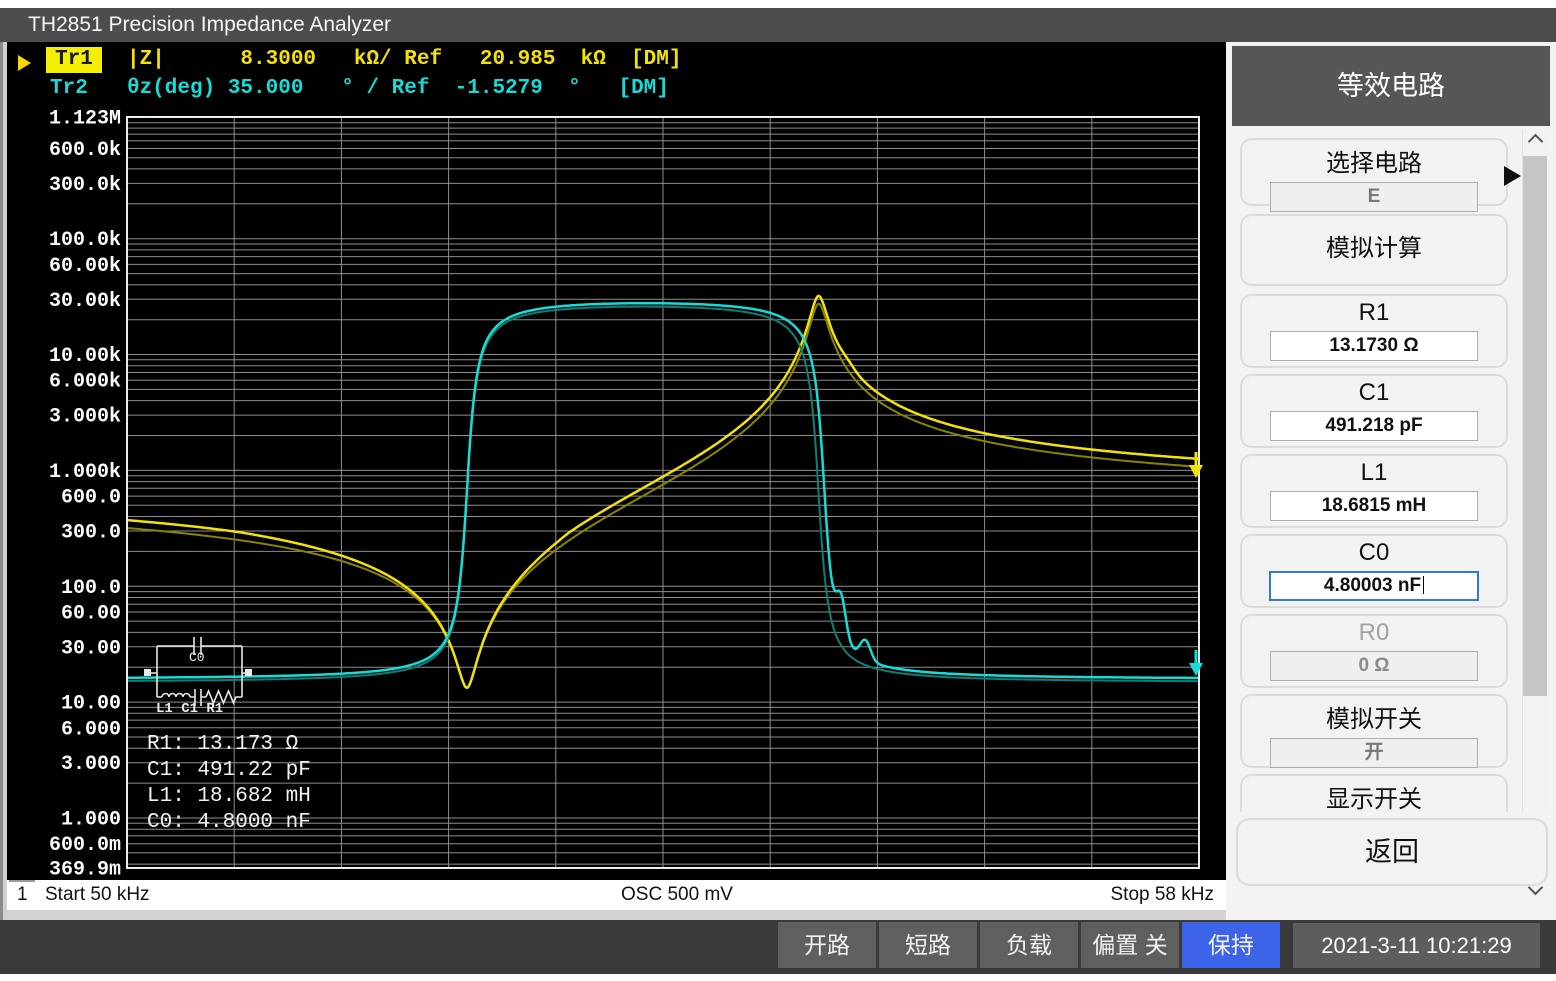  What do you see at coordinates (91, 729) in the screenshot?
I see `svg-text: 6.000` at bounding box center [91, 729].